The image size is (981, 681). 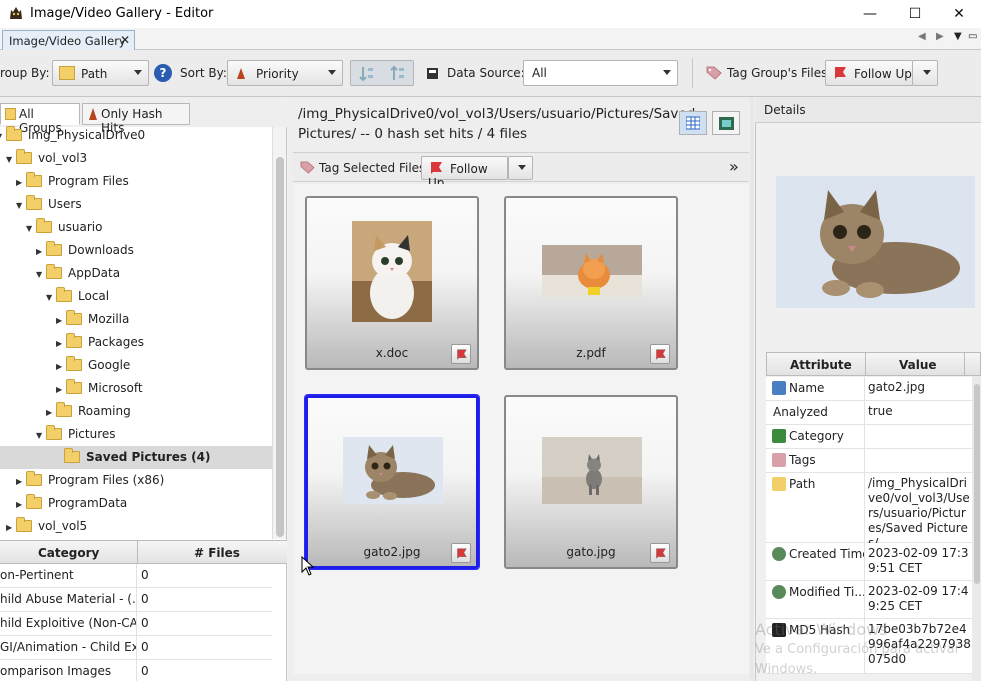 What do you see at coordinates (285, 73) in the screenshot?
I see `sort-by-dropdown: Priority` at bounding box center [285, 73].